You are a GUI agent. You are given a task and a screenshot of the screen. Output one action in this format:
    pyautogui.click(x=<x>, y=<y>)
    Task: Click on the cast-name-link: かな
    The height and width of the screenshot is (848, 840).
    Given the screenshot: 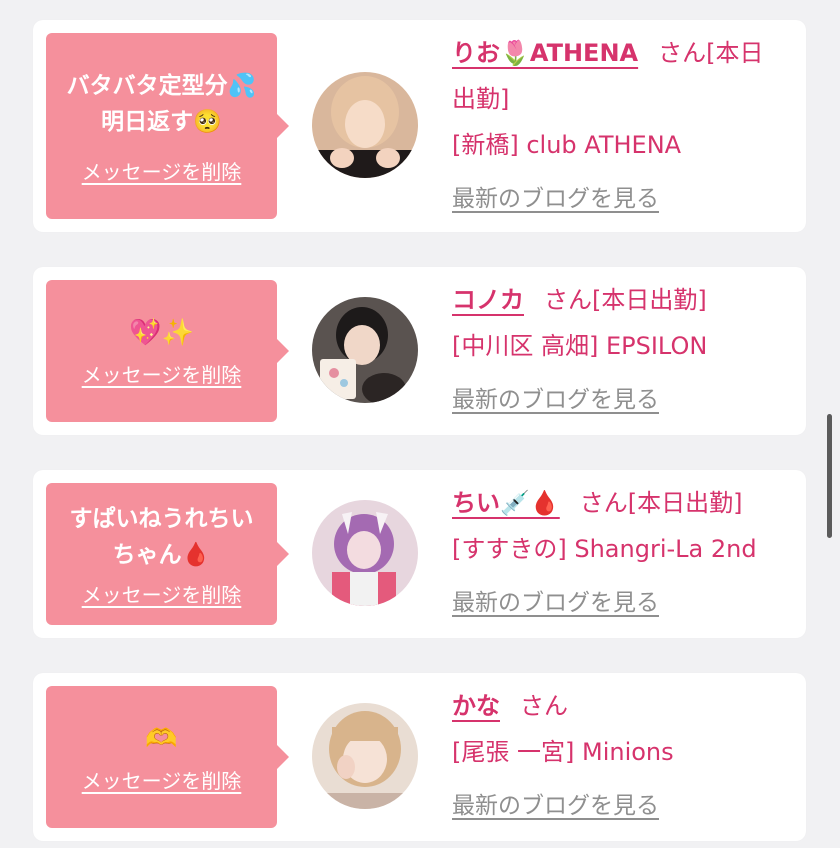 What is the action you would take?
    pyautogui.click(x=476, y=706)
    